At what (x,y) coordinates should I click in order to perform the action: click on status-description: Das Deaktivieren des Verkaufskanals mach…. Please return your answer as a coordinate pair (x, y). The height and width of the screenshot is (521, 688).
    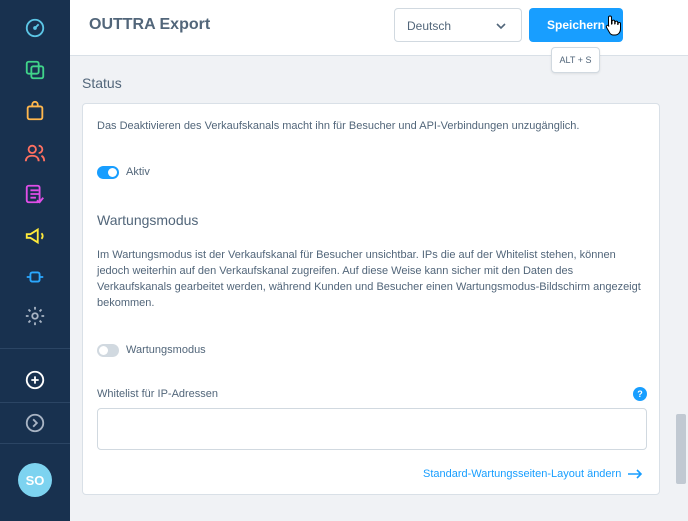
    Looking at the image, I should click on (338, 126).